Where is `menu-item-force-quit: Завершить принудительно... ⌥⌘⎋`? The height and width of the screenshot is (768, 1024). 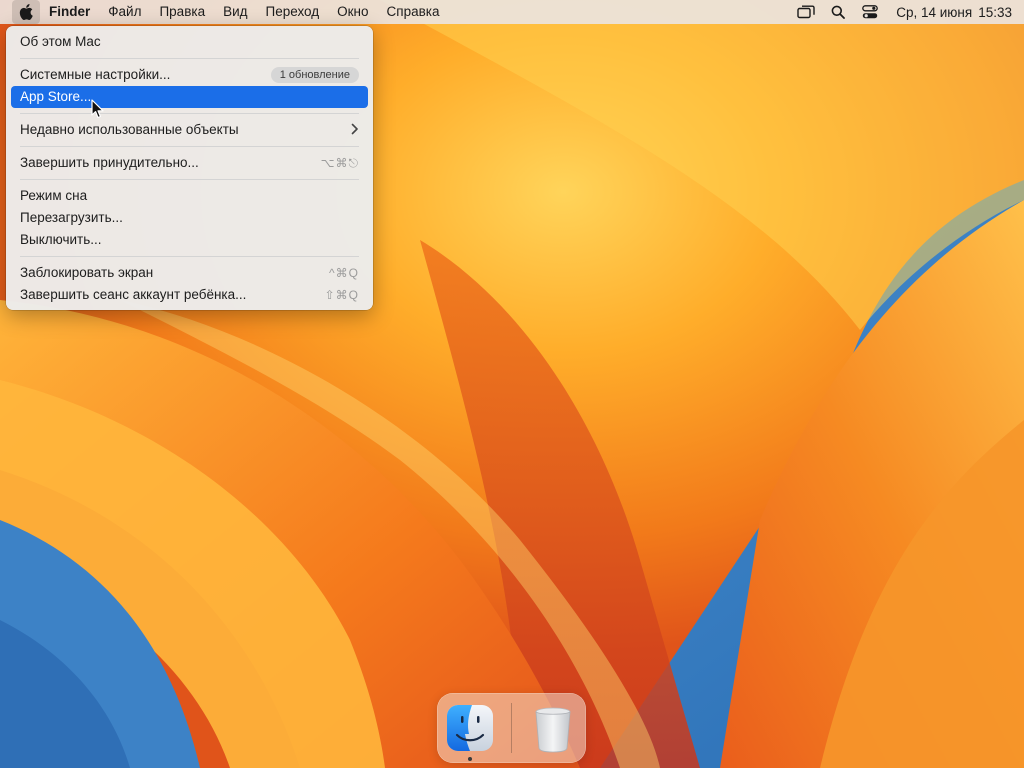 menu-item-force-quit: Завершить принудительно... ⌥⌘⎋ is located at coordinates (189, 163).